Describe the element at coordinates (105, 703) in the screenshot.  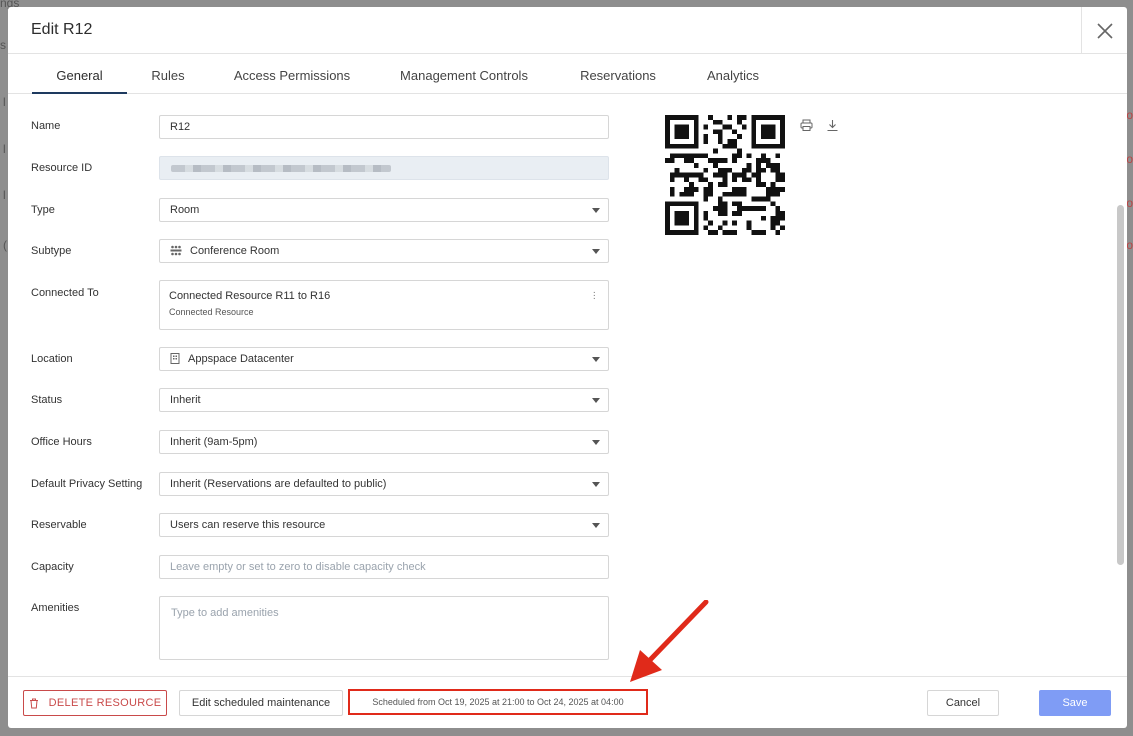
I see `delete-resource-label: DELETE RESOURCE` at that location.